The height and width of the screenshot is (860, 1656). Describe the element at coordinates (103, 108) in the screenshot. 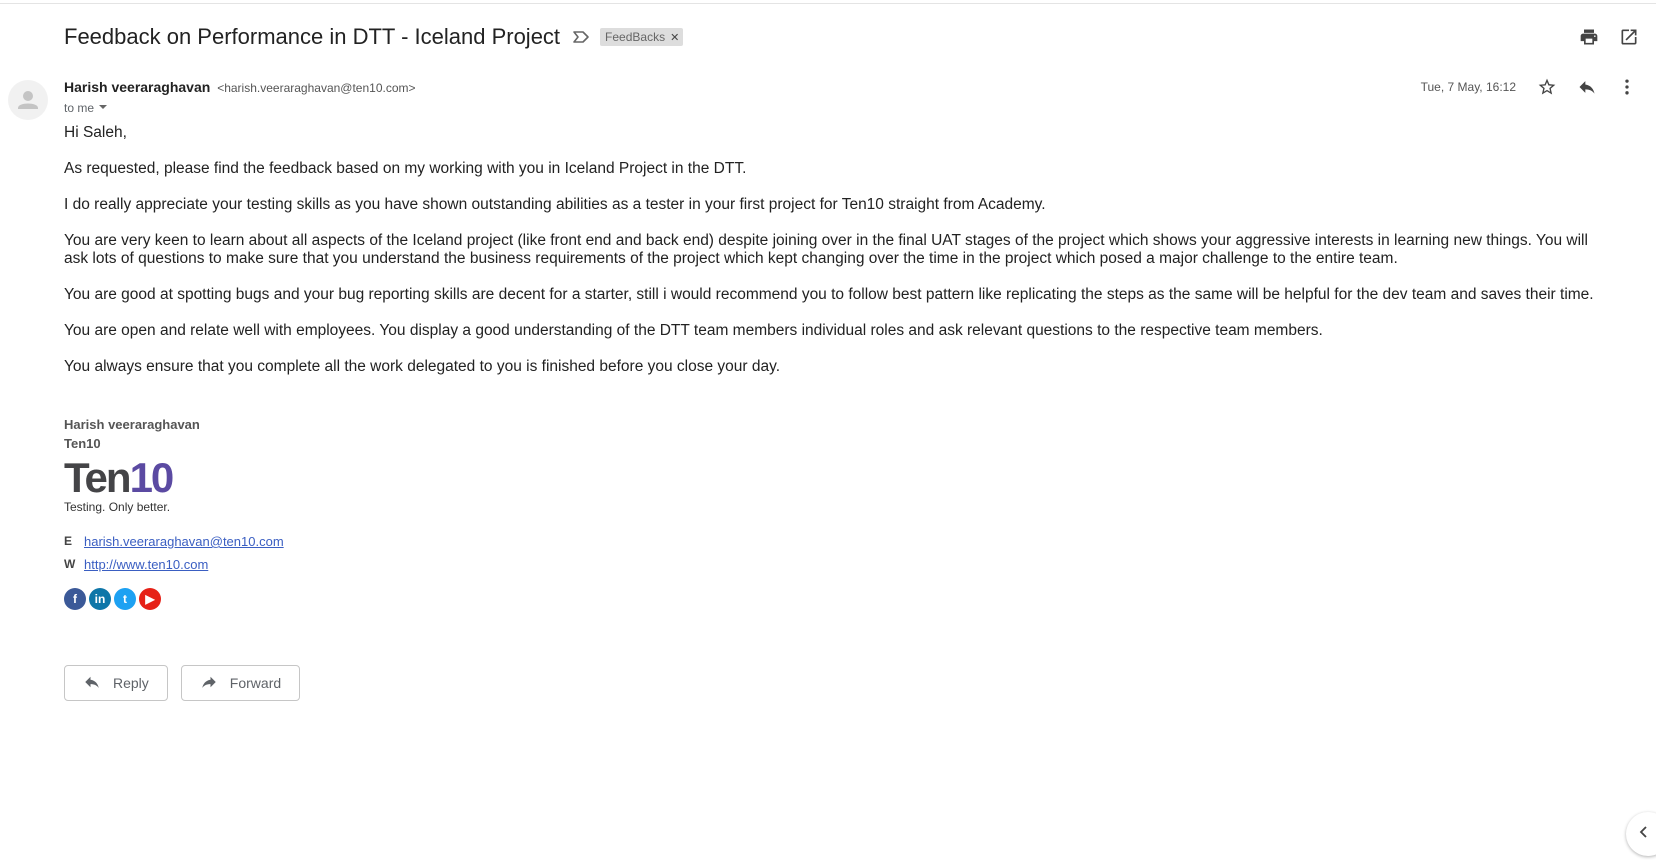

I see `chevron-down-icon` at that location.